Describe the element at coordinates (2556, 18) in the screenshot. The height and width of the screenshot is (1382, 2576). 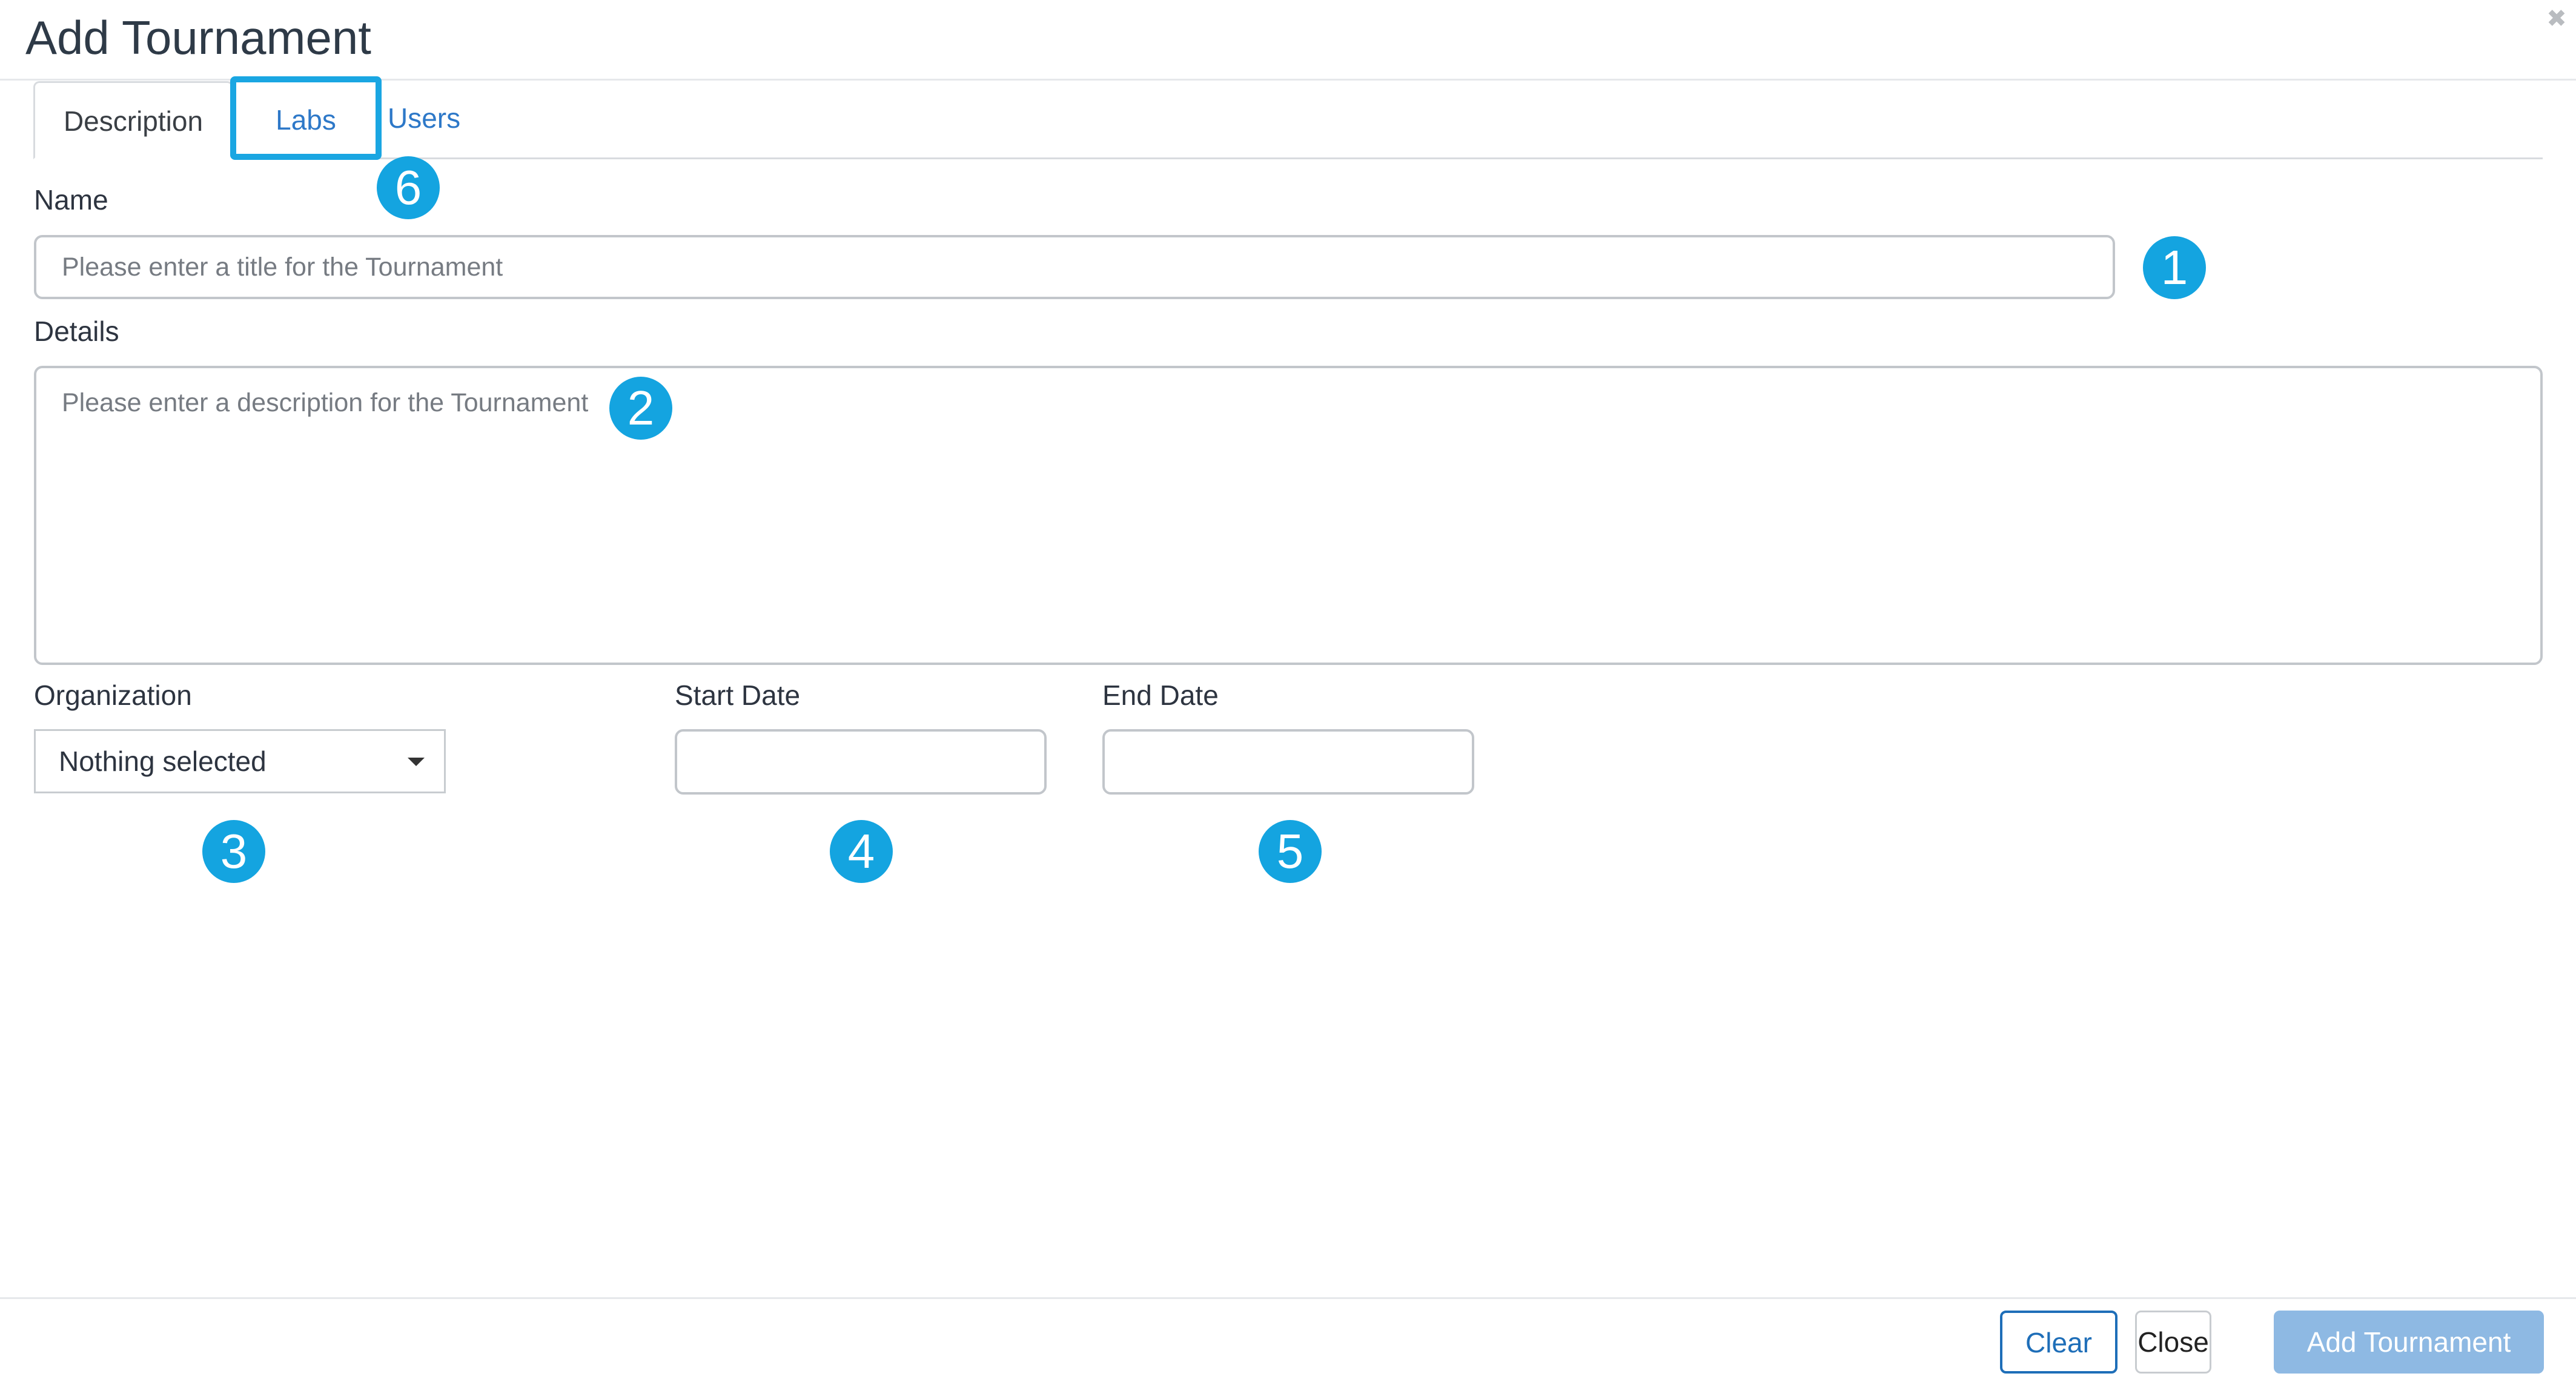
I see `close-icon: ✖` at that location.